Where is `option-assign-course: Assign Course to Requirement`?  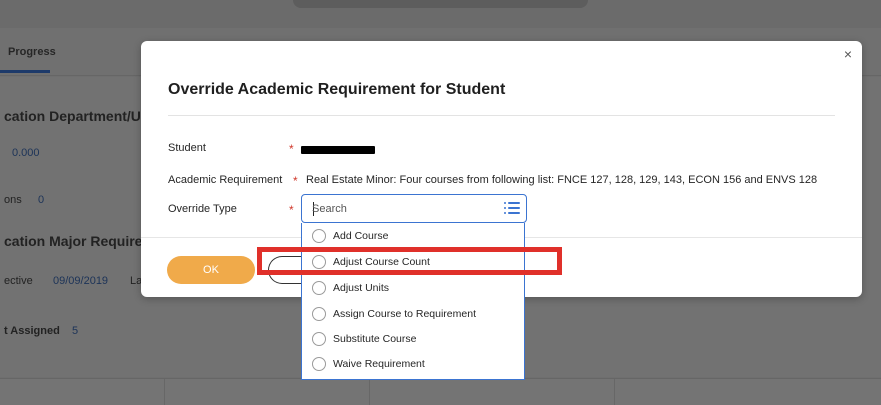
option-assign-course: Assign Course to Requirement is located at coordinates (413, 314).